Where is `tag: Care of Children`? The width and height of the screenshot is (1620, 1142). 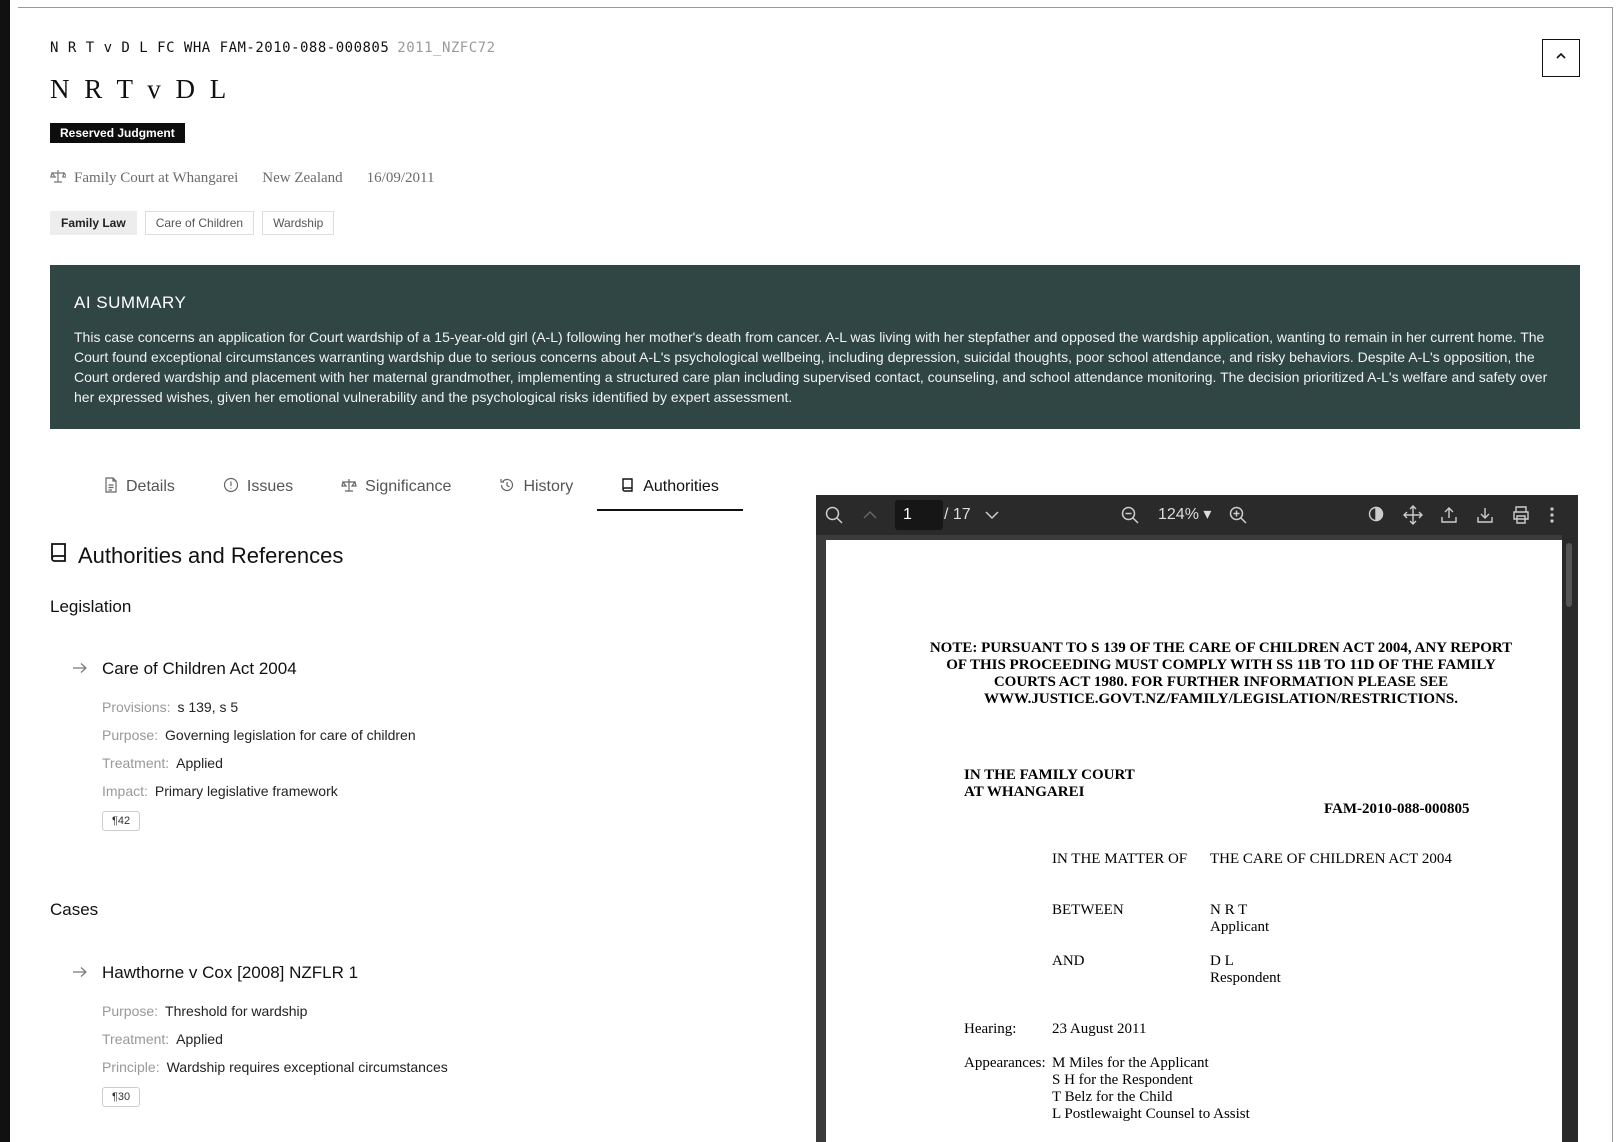 tag: Care of Children is located at coordinates (199, 223).